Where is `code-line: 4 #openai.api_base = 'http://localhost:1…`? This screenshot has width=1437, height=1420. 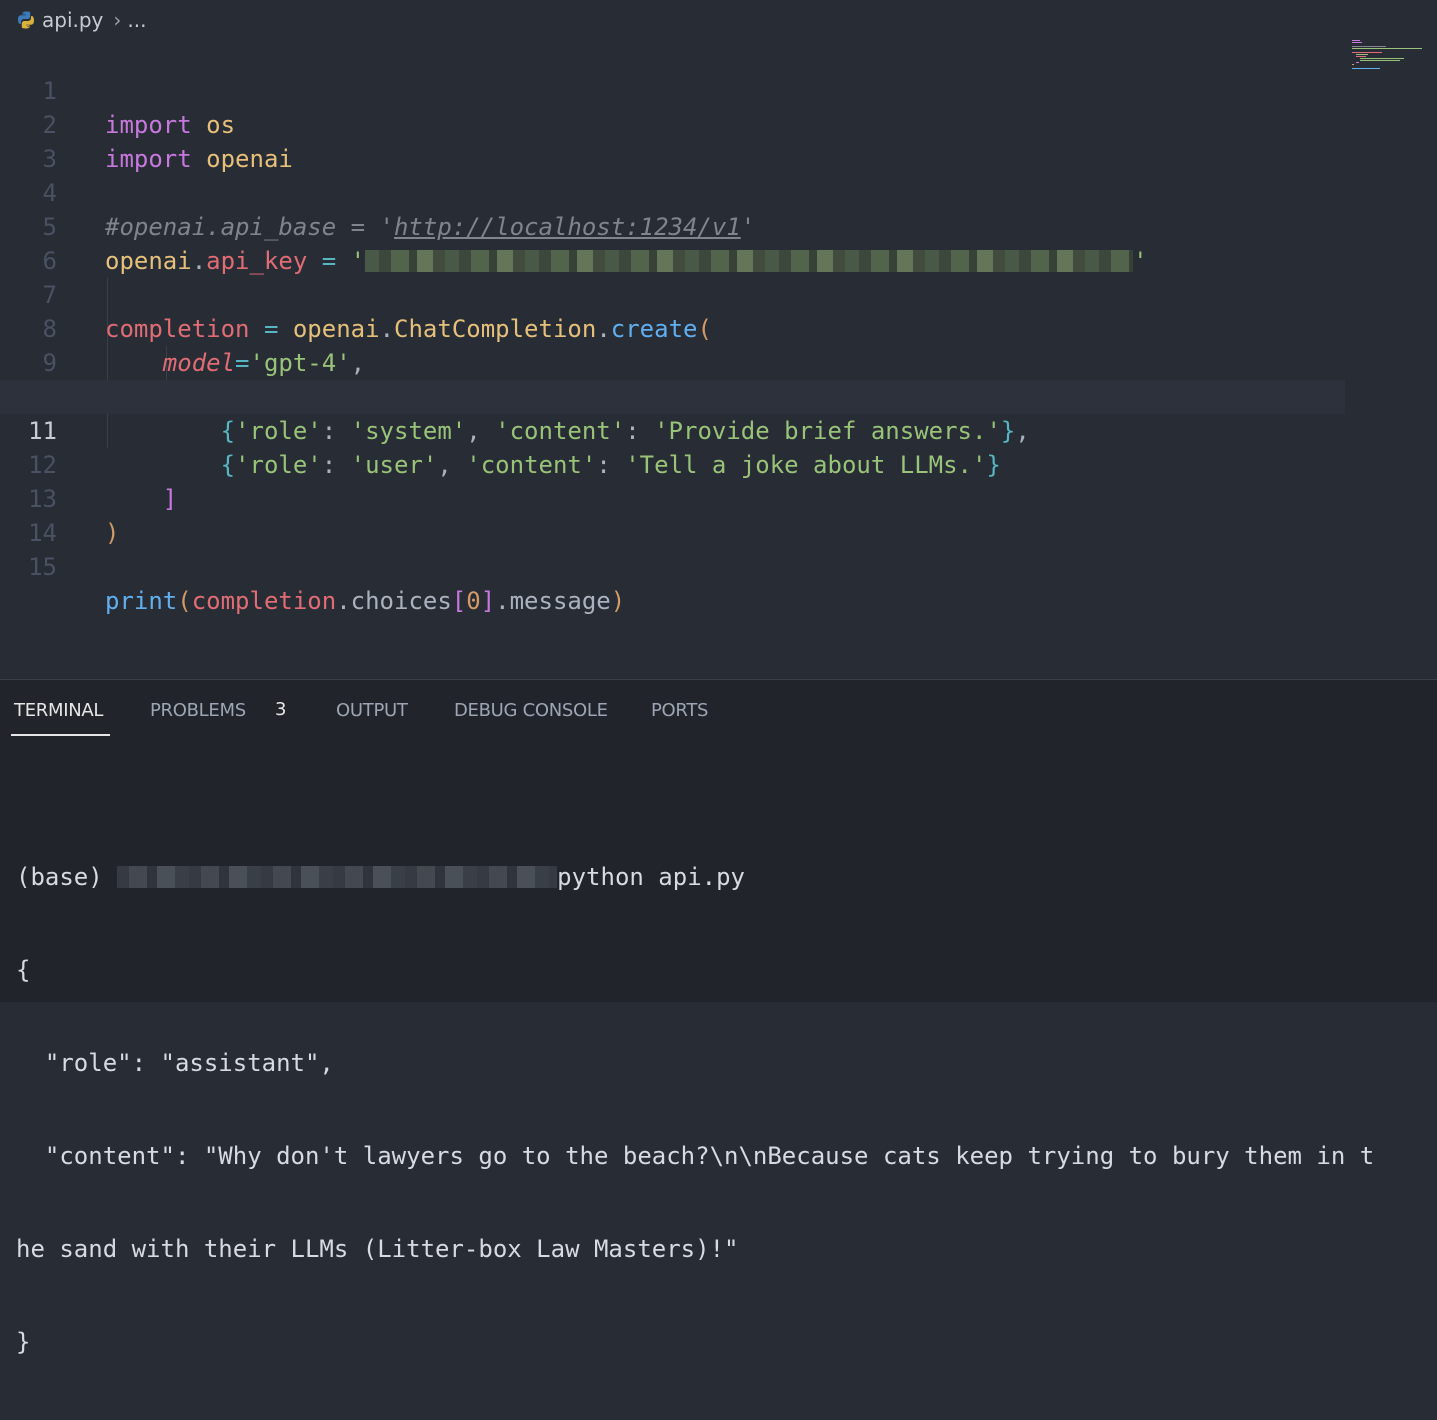 code-line: 4 #openai.api_base = 'http://localhost:1… is located at coordinates (672, 191).